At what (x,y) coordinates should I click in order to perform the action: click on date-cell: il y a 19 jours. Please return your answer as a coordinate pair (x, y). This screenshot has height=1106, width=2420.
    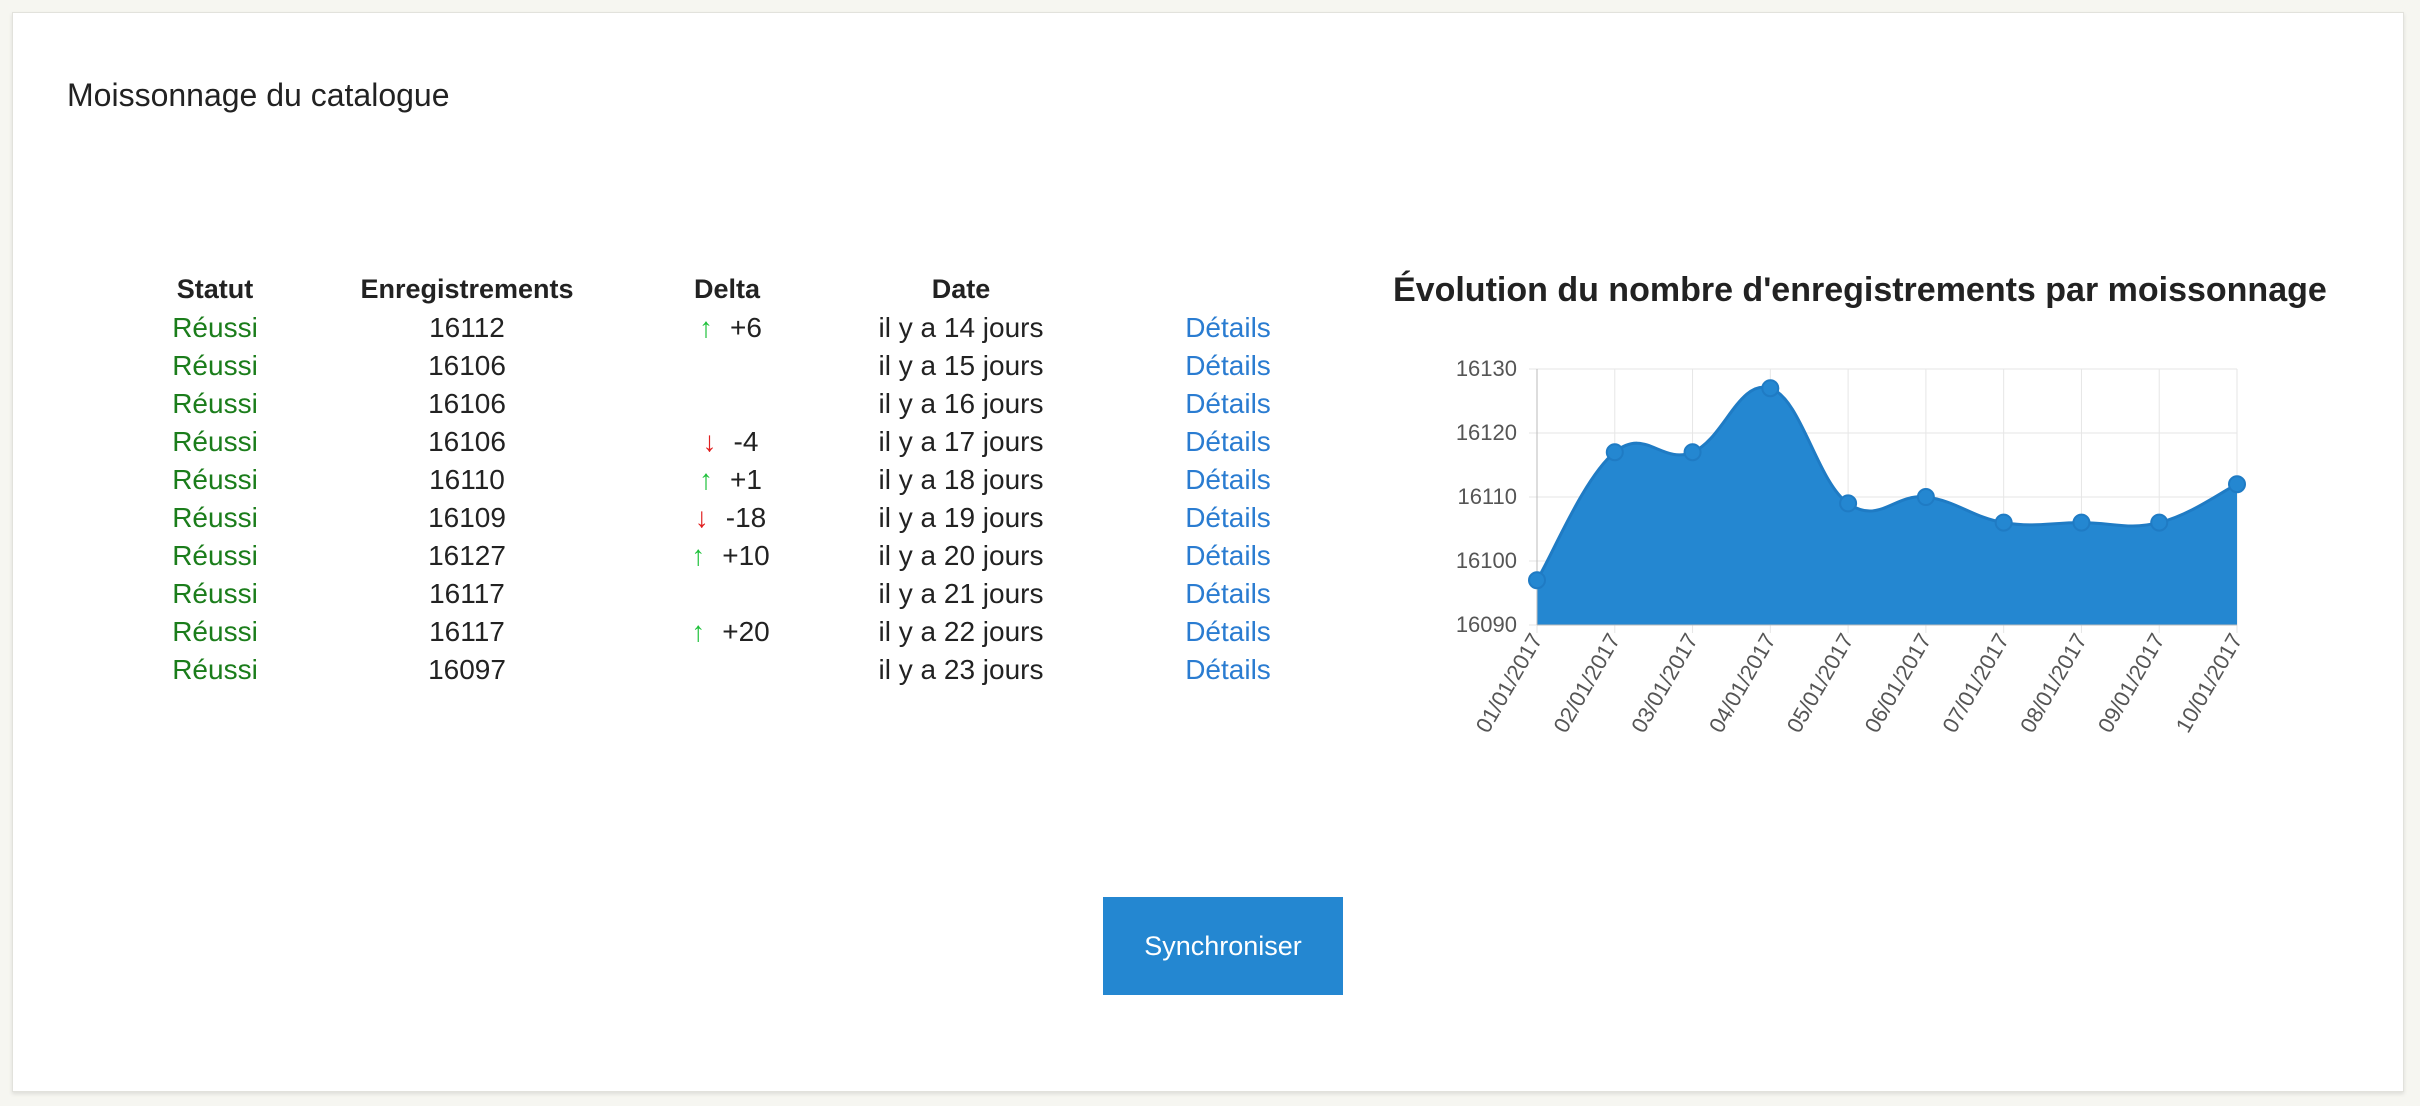
    Looking at the image, I should click on (961, 517).